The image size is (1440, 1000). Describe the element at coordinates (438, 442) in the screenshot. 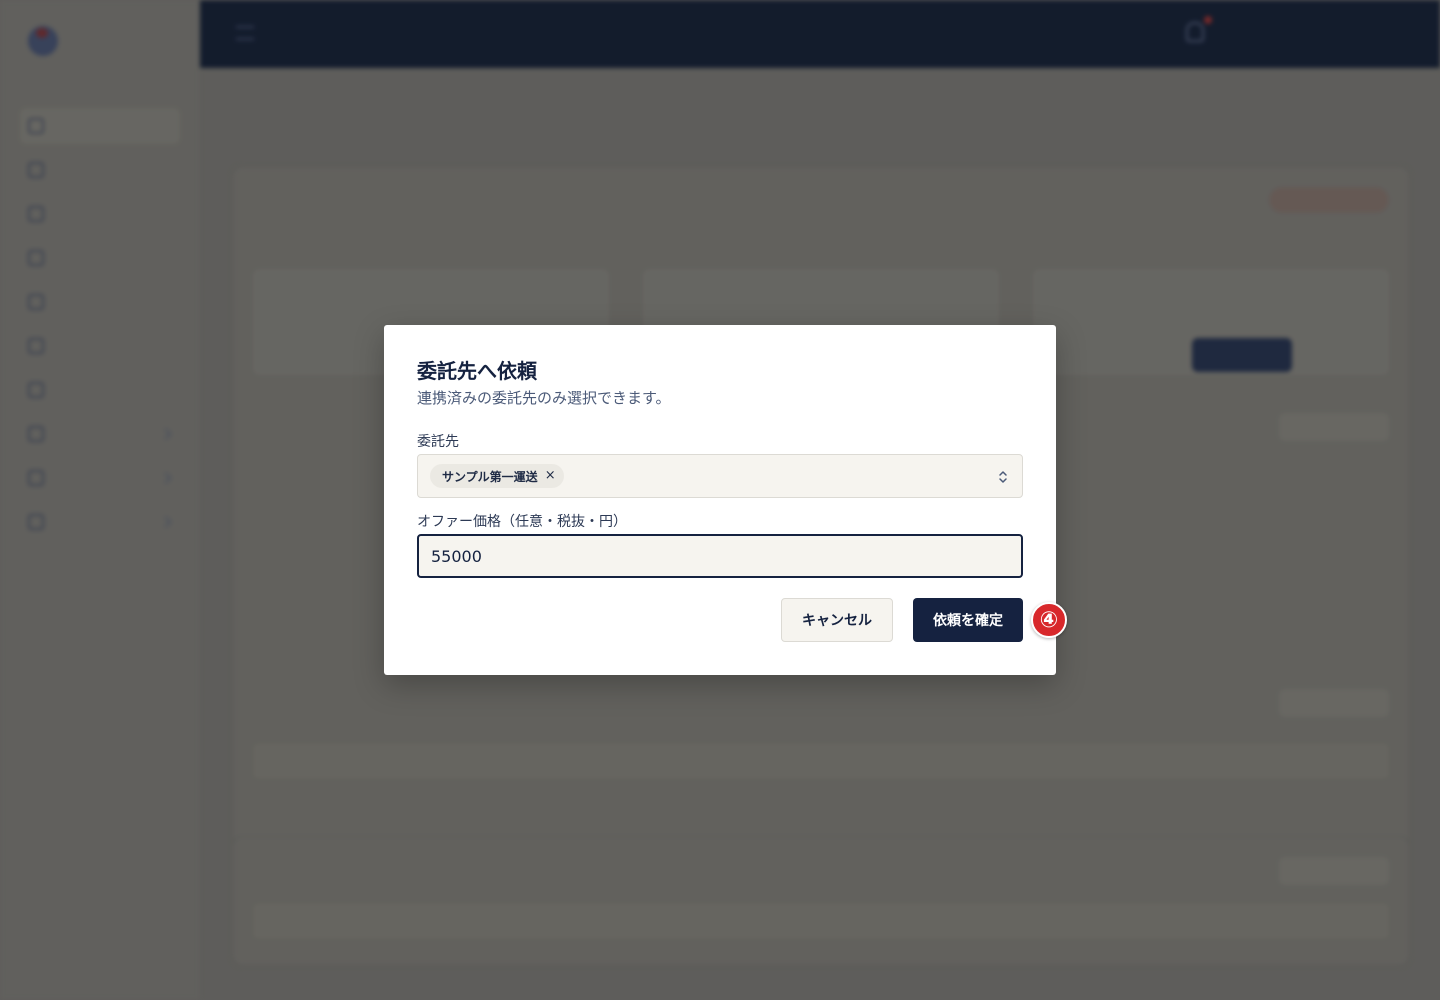

I see `contractor-label: 委託先` at that location.